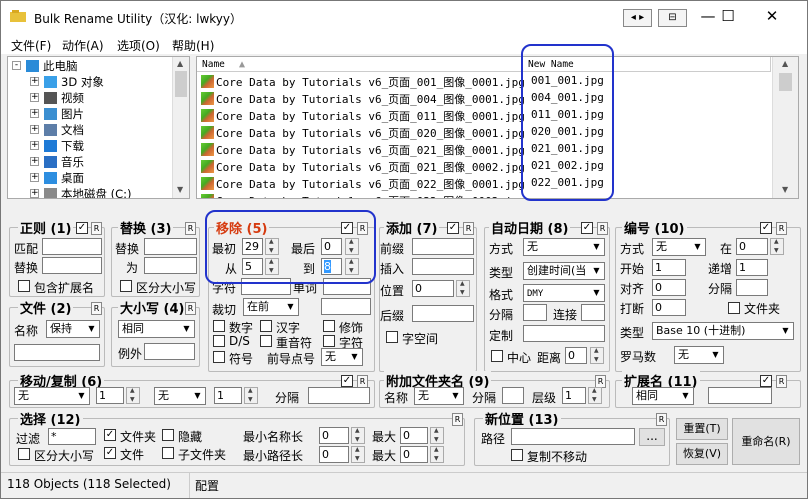 Image resolution: width=808 pixels, height=499 pixels. What do you see at coordinates (723, 331) in the screenshot?
I see `numbering-type-select: Base 10 (十进制) ▼` at bounding box center [723, 331].